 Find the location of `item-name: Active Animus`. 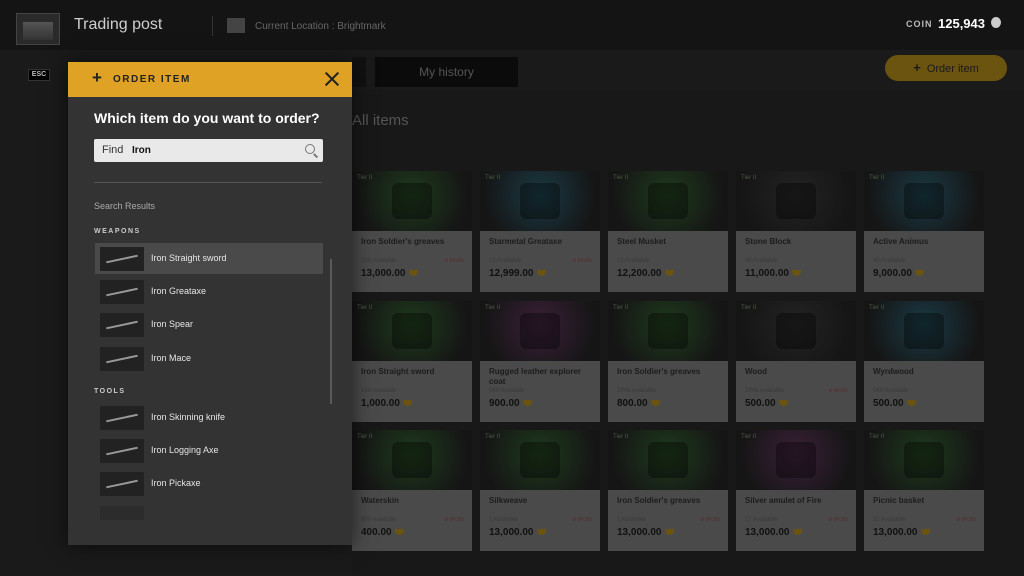

item-name: Active Animus is located at coordinates (901, 241).